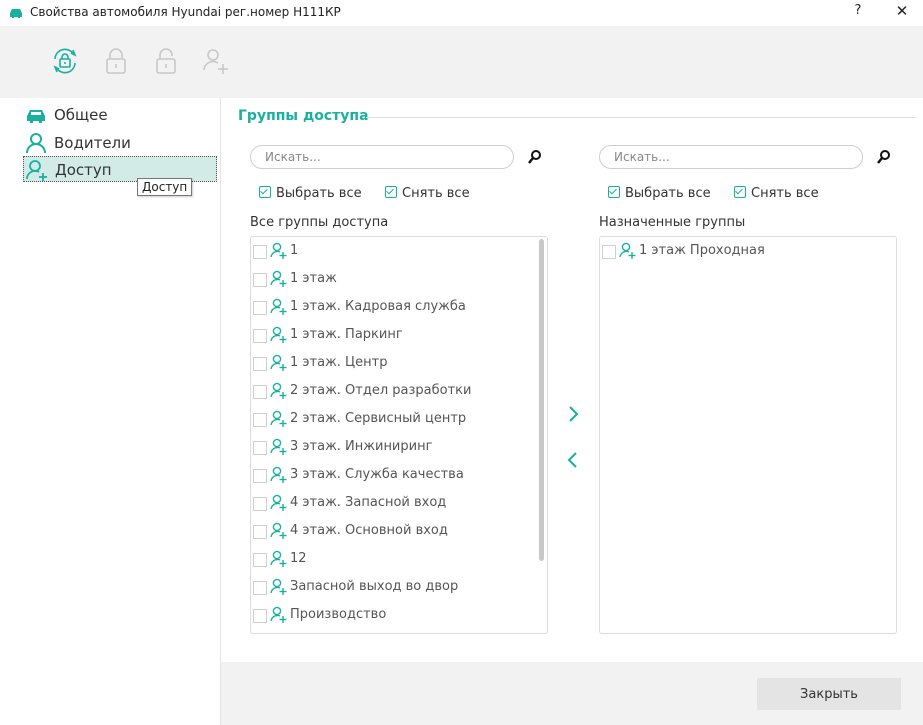  I want to click on tooltip: Доступ, so click(165, 187).